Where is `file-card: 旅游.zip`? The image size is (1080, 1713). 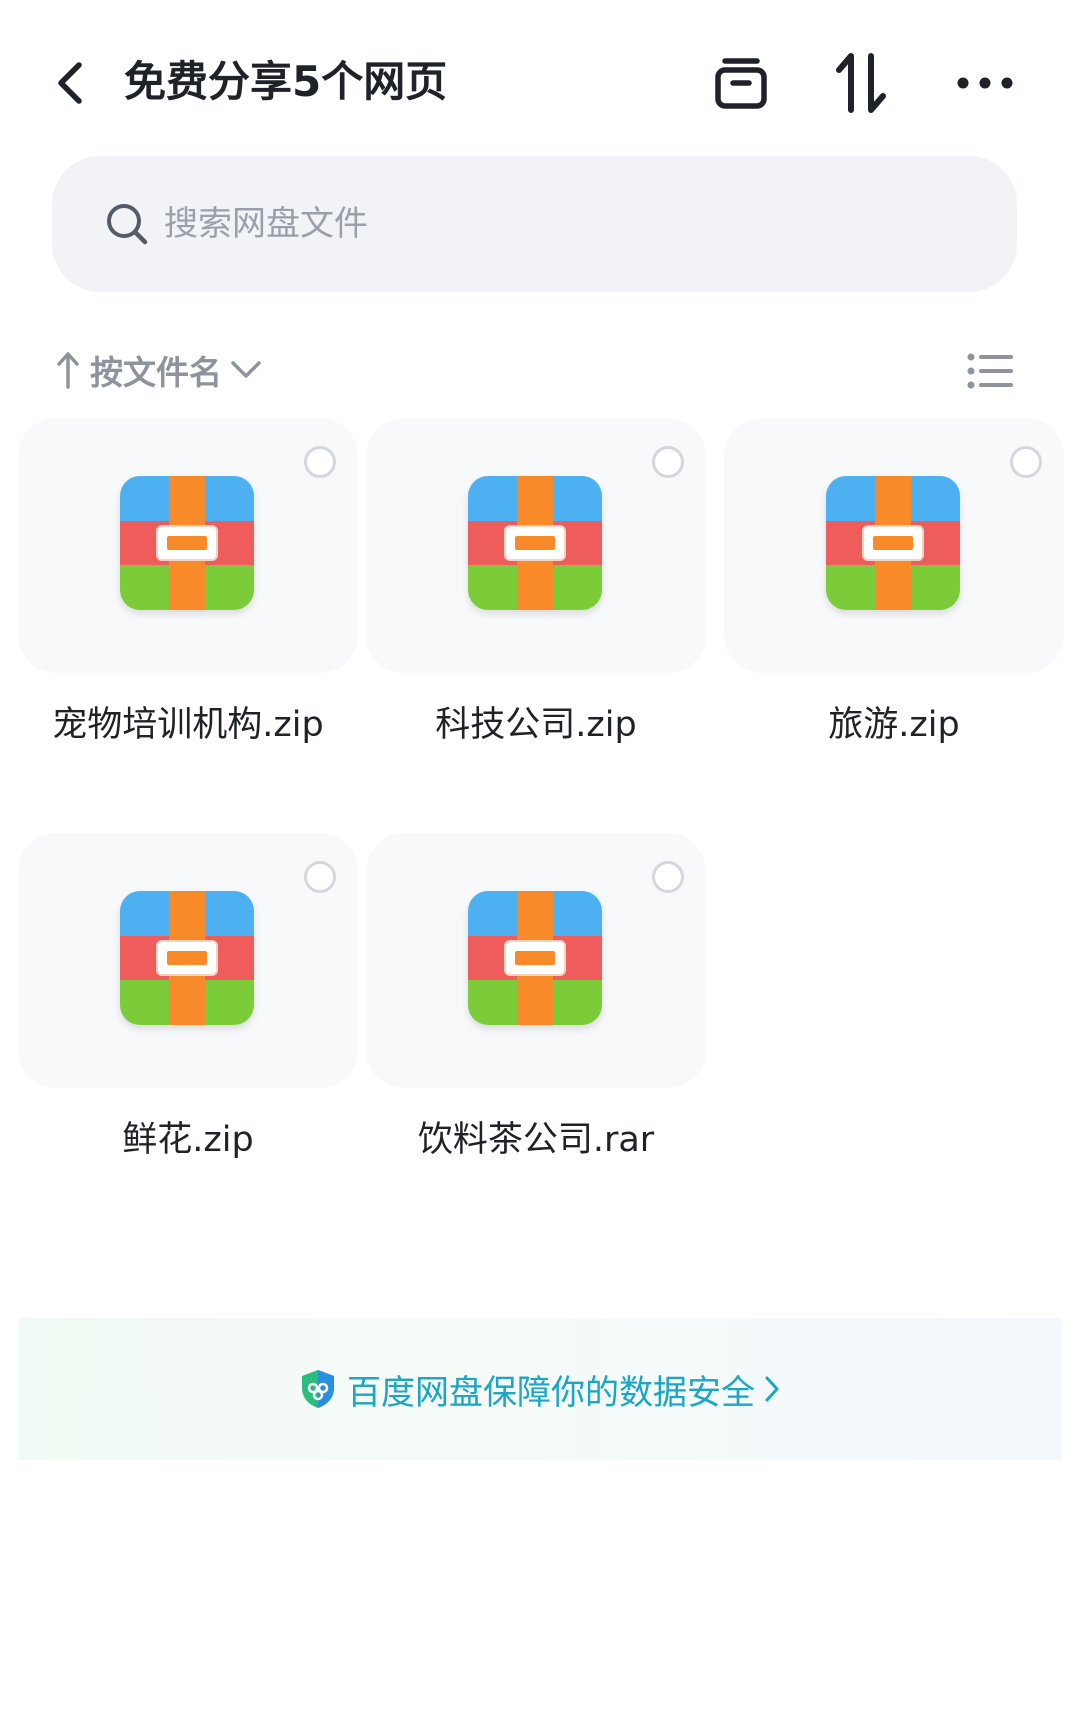 file-card: 旅游.zip is located at coordinates (894, 613).